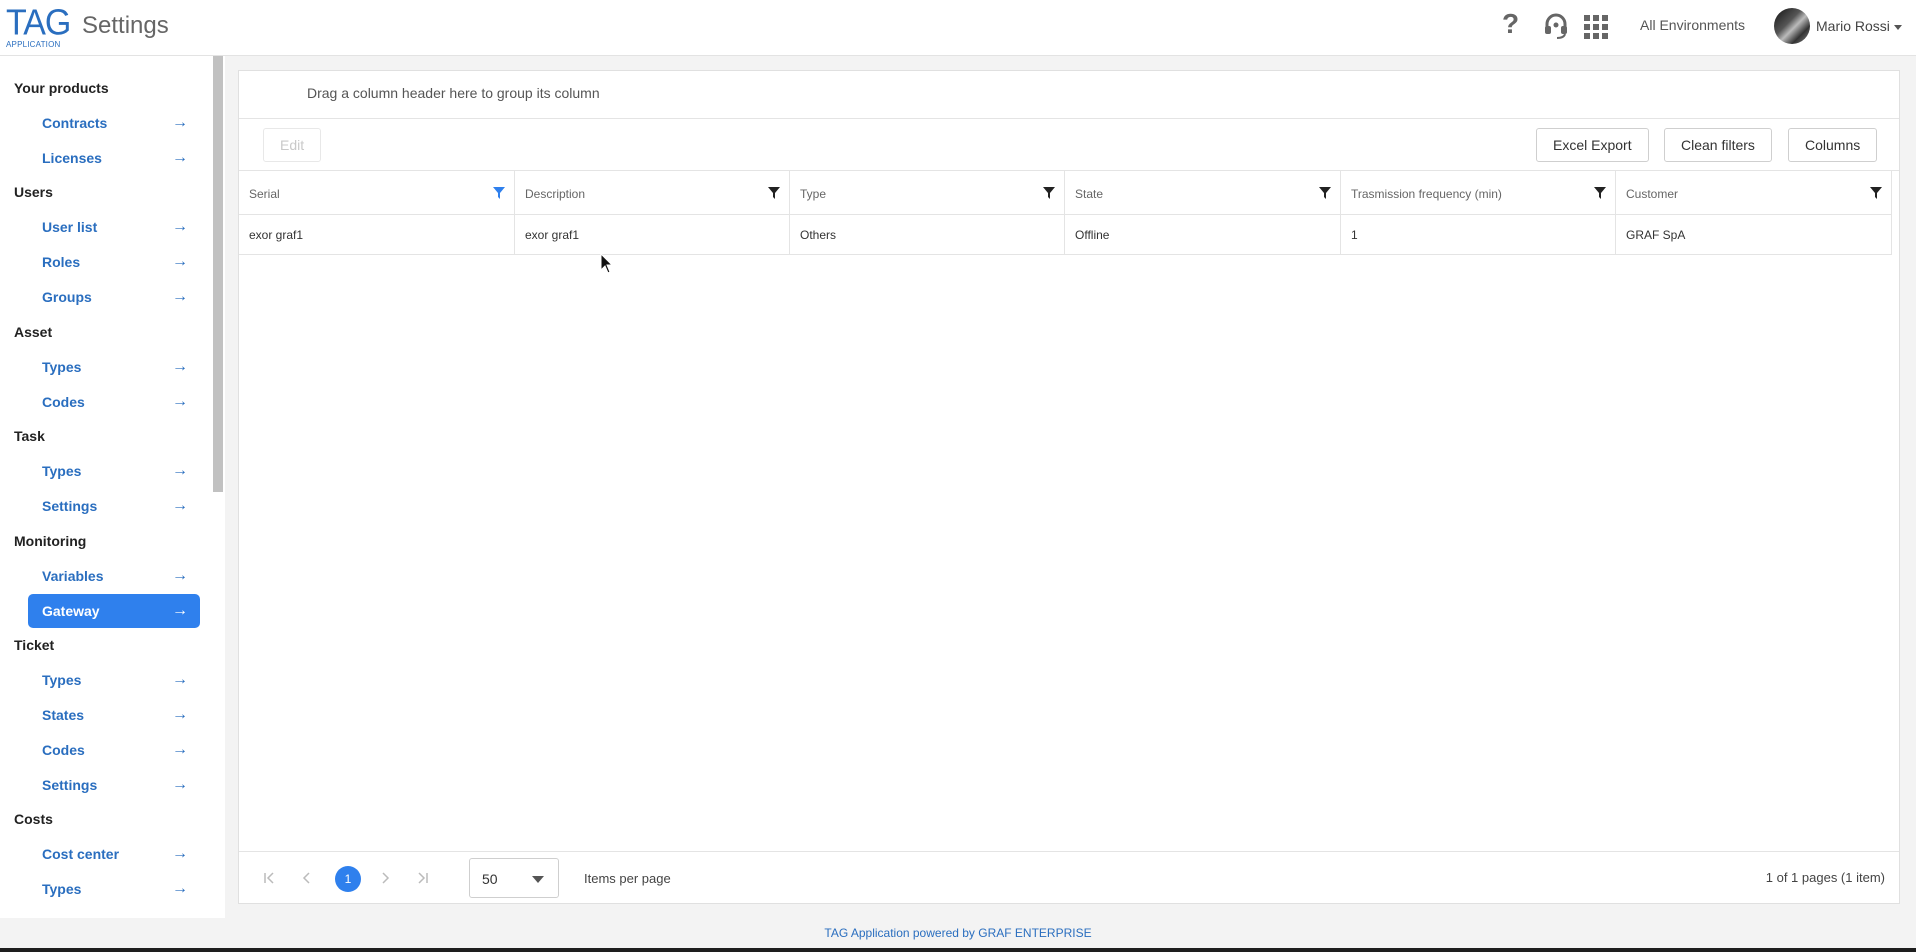  Describe the element at coordinates (114, 123) in the screenshot. I see `sidebar-item-contracts: Contracts →` at that location.